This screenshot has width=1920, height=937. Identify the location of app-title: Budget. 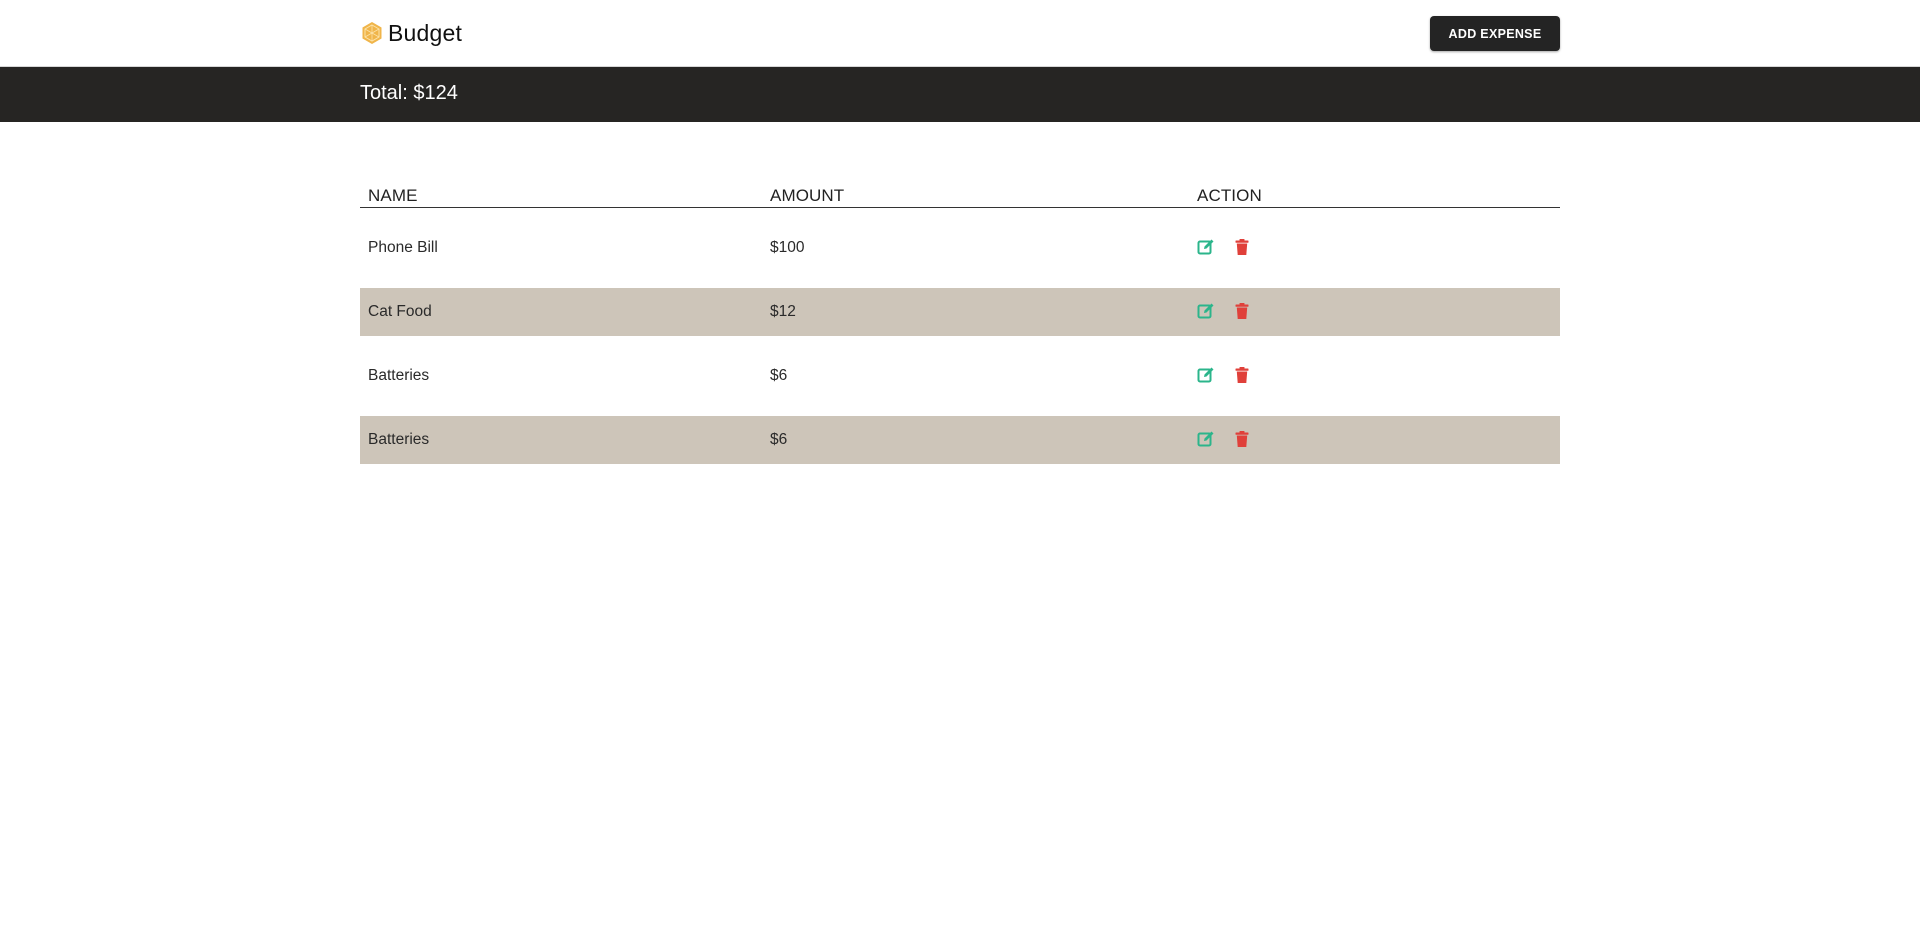
(425, 32).